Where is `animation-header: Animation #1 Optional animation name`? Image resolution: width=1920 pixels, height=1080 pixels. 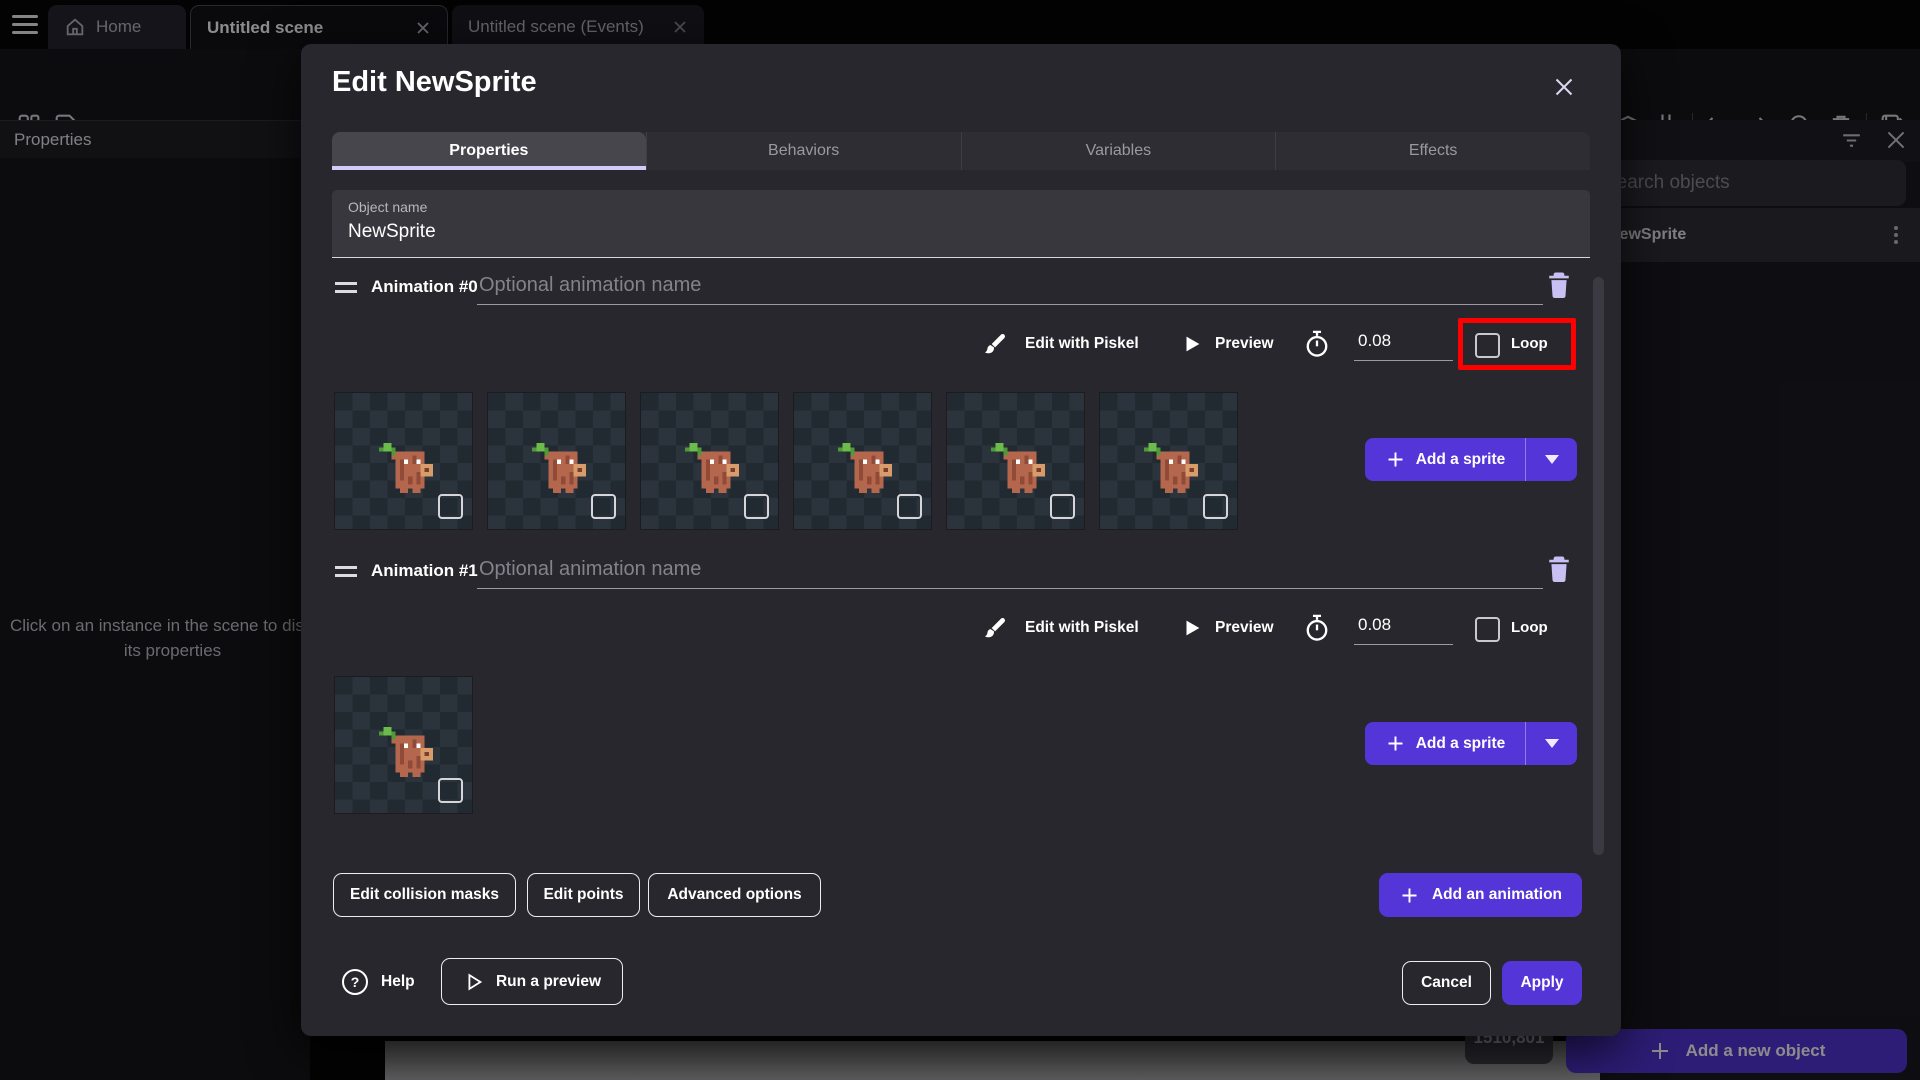
animation-header: Animation #1 Optional animation name is located at coordinates (945, 574).